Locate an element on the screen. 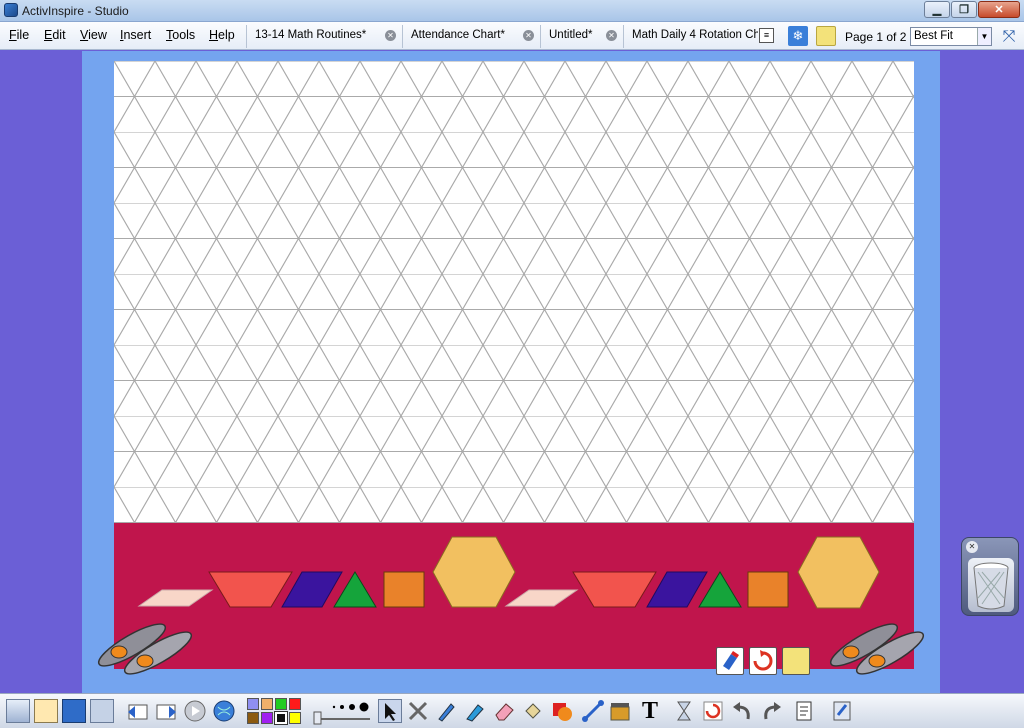 The height and width of the screenshot is (728, 1024). menu-help: Help is located at coordinates (222, 35).